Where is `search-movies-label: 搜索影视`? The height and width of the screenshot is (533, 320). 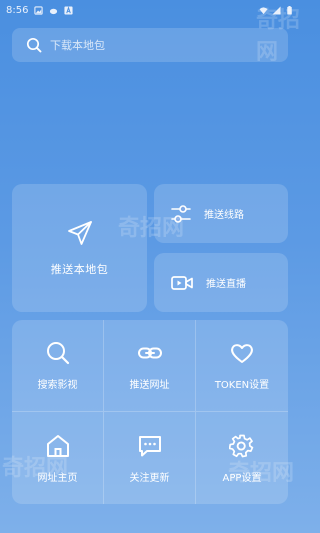
search-movies-label: 搜索影视 is located at coordinates (57, 385).